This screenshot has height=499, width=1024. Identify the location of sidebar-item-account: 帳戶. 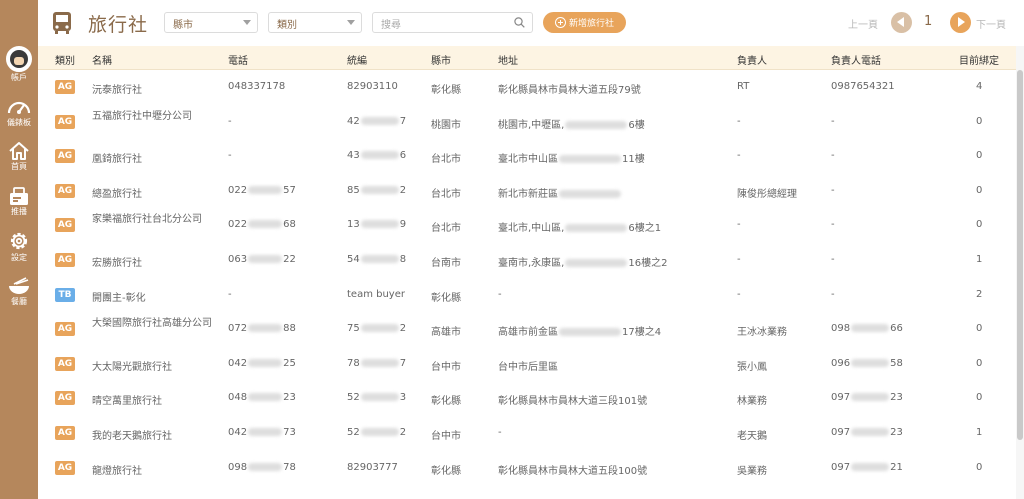
(19, 64).